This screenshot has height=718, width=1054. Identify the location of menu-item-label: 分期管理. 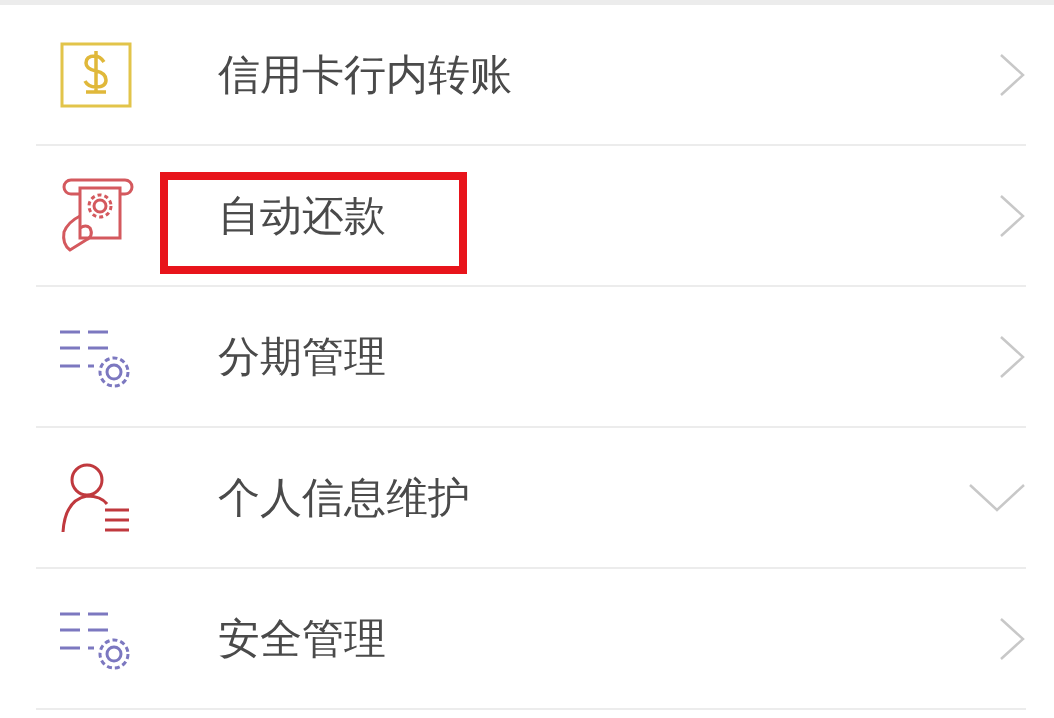
(608, 356).